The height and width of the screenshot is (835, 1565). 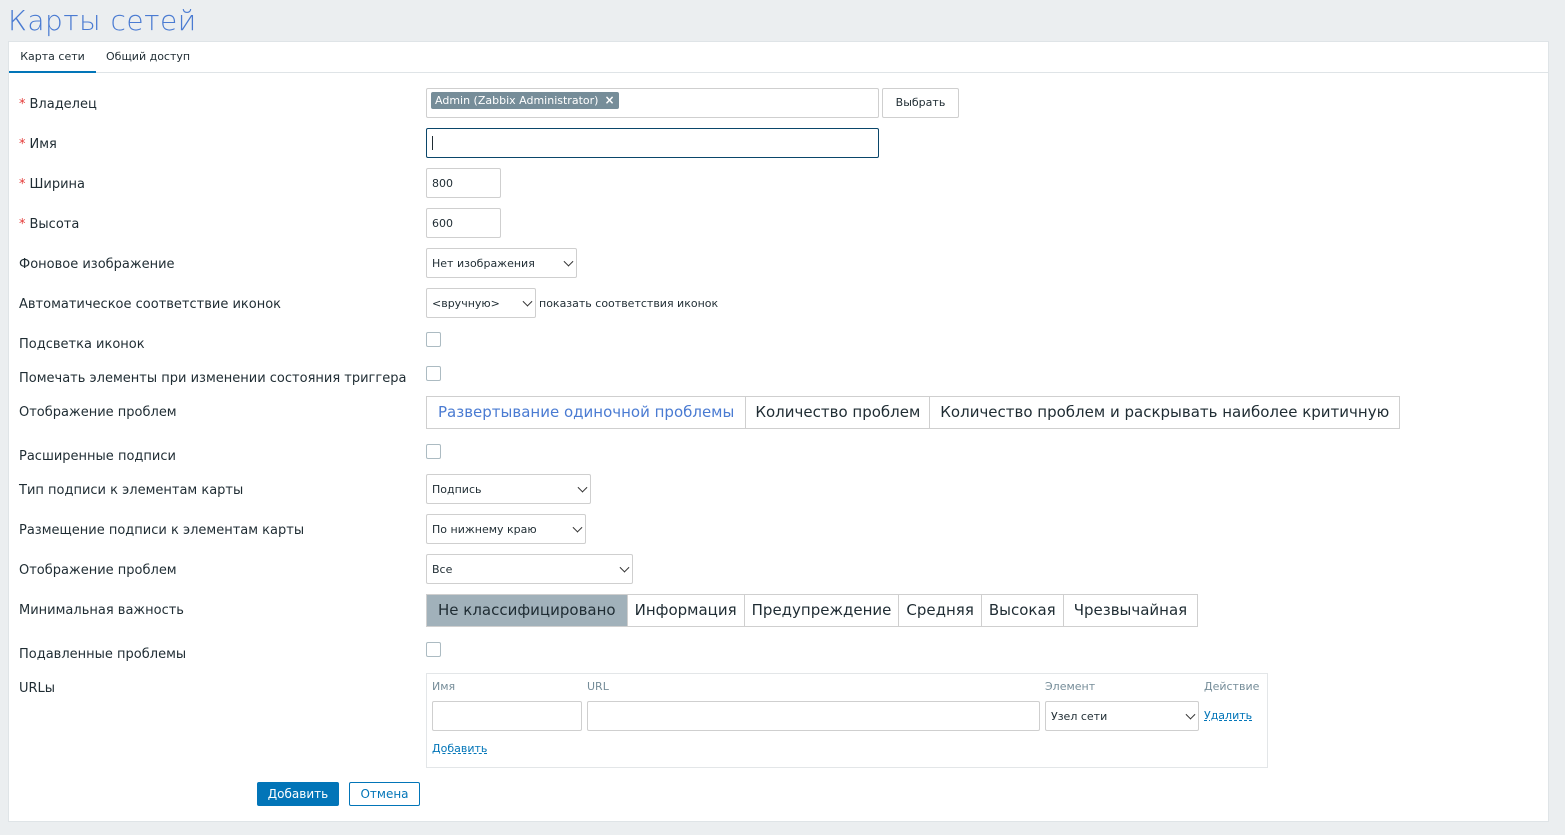 I want to click on markelements-checkbox, so click(x=433, y=373).